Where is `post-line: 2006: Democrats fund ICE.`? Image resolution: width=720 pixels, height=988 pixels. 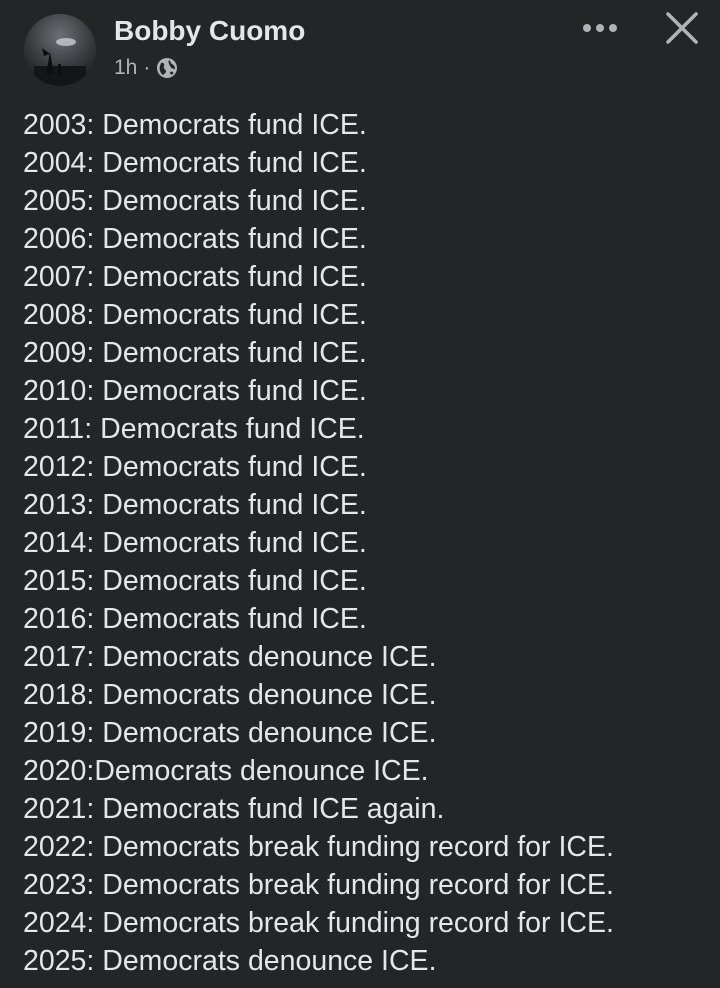 post-line: 2006: Democrats fund ICE. is located at coordinates (195, 239).